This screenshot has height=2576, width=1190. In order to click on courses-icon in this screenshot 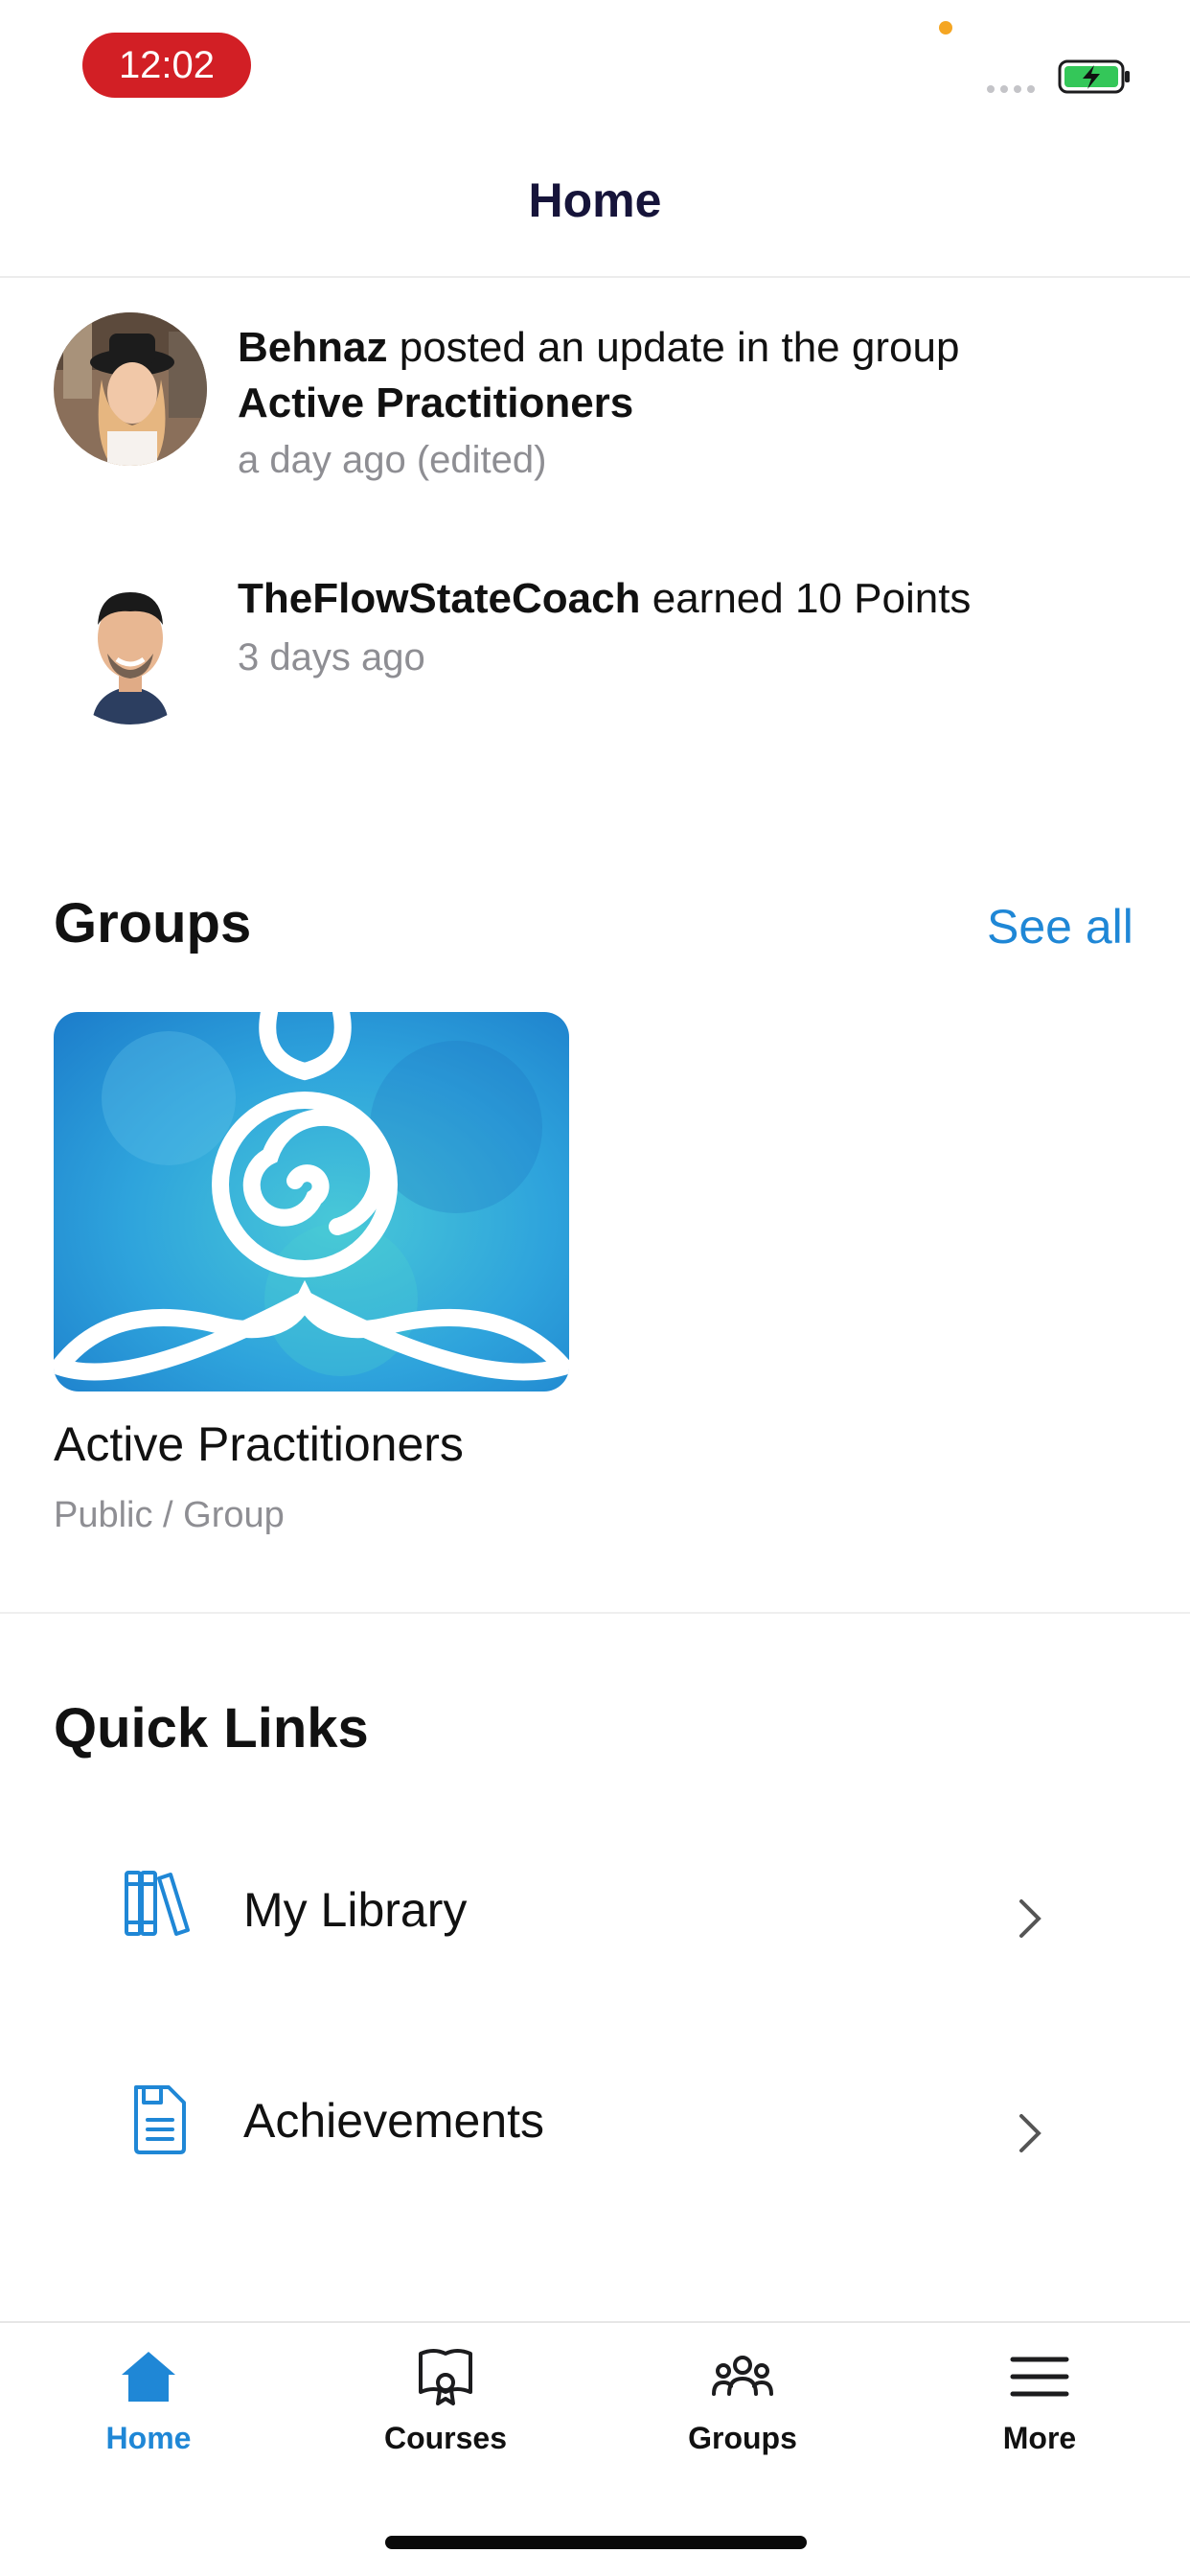, I will do `click(445, 2377)`.